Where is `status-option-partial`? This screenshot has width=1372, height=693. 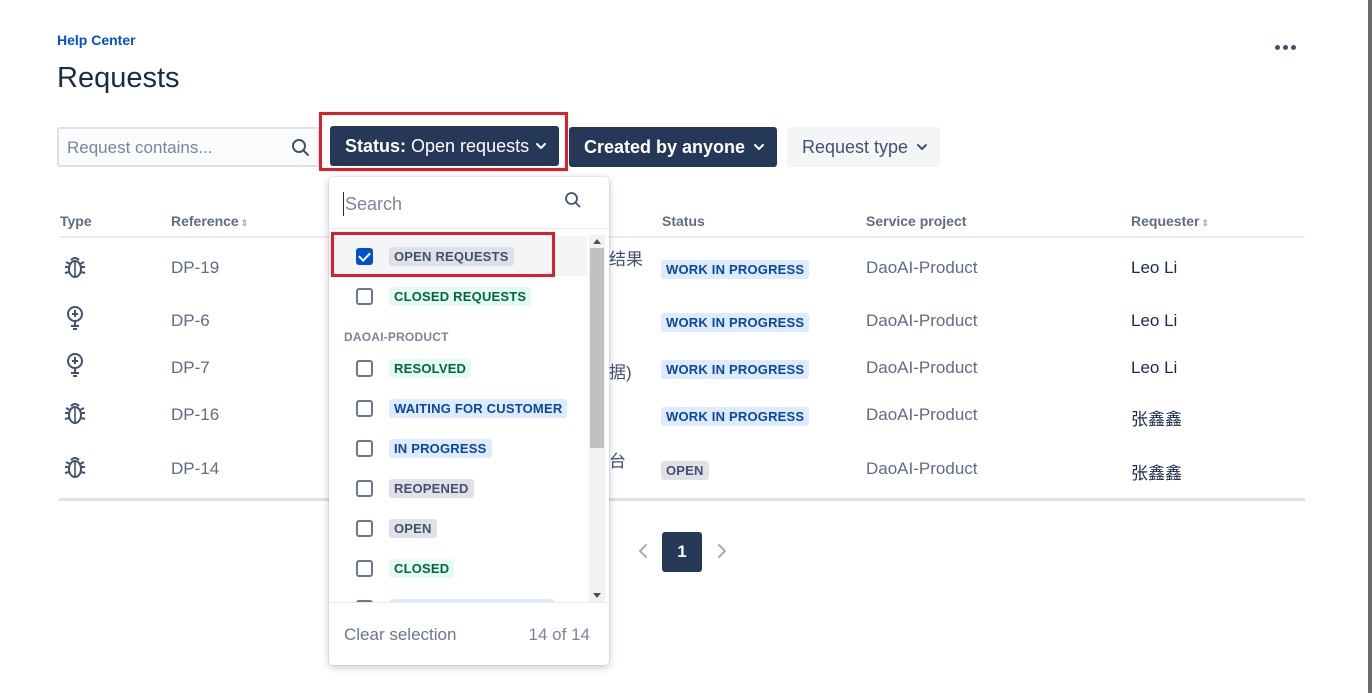 status-option-partial is located at coordinates (458, 595).